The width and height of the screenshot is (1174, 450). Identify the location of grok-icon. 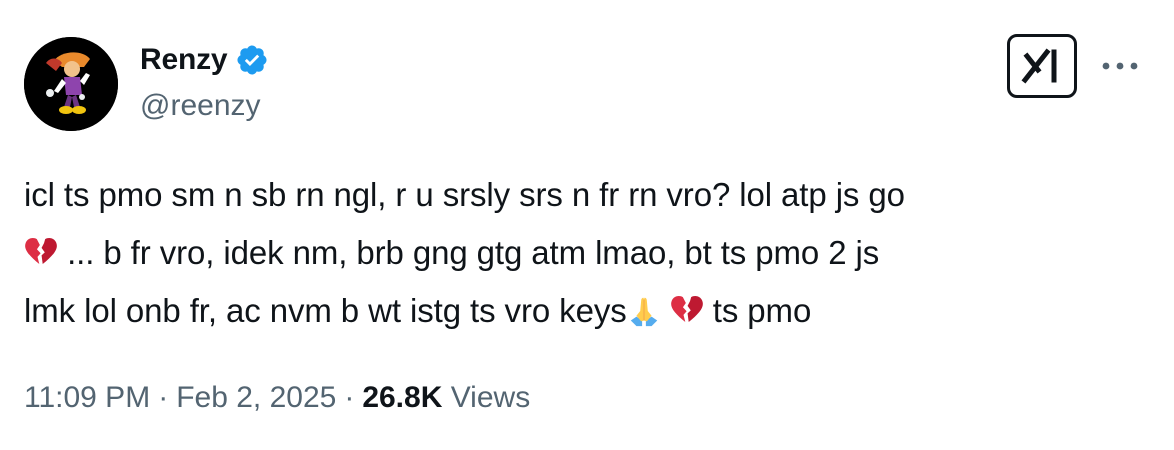
(1039, 66).